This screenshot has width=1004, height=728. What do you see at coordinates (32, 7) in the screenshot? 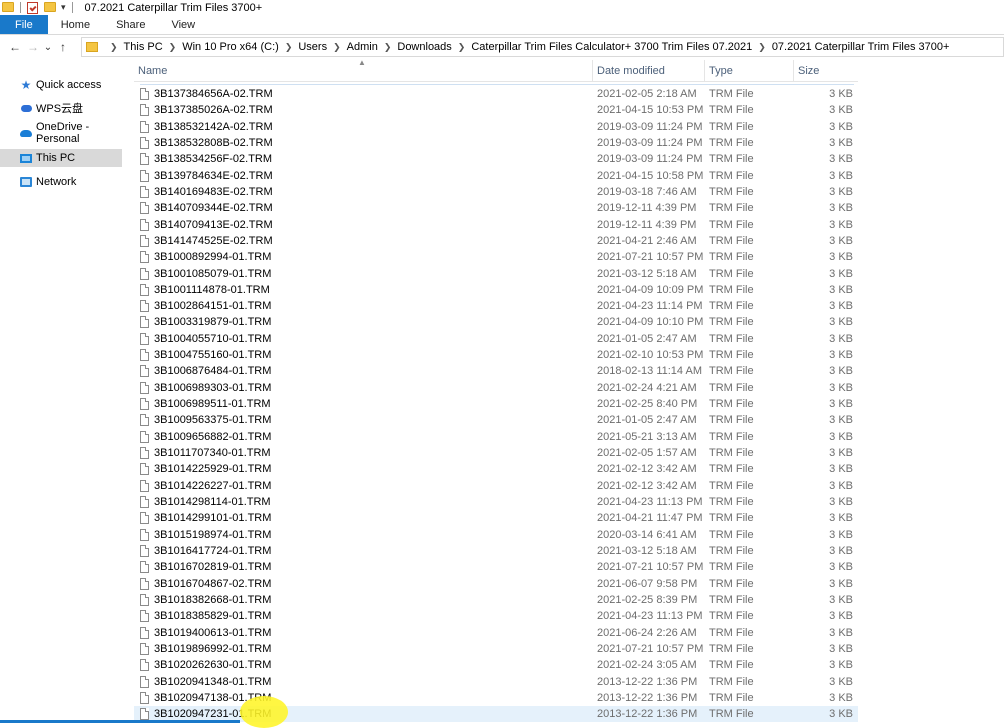
I see `properties-icon` at bounding box center [32, 7].